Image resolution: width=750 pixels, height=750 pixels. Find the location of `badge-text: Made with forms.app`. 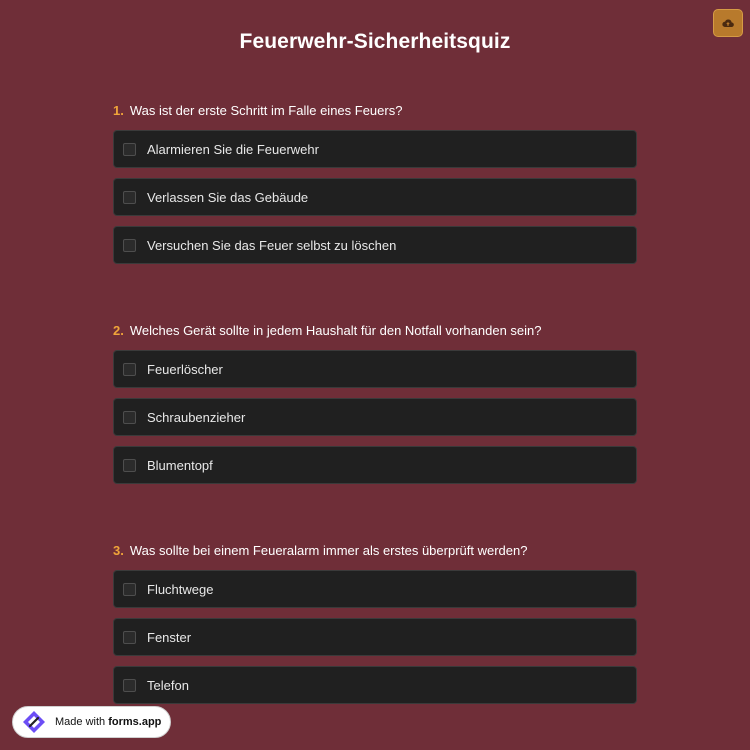

badge-text: Made with forms.app is located at coordinates (108, 722).